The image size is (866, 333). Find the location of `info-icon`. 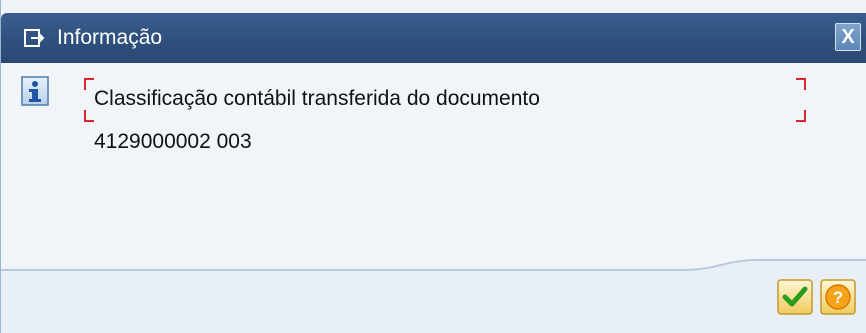

info-icon is located at coordinates (35, 91).